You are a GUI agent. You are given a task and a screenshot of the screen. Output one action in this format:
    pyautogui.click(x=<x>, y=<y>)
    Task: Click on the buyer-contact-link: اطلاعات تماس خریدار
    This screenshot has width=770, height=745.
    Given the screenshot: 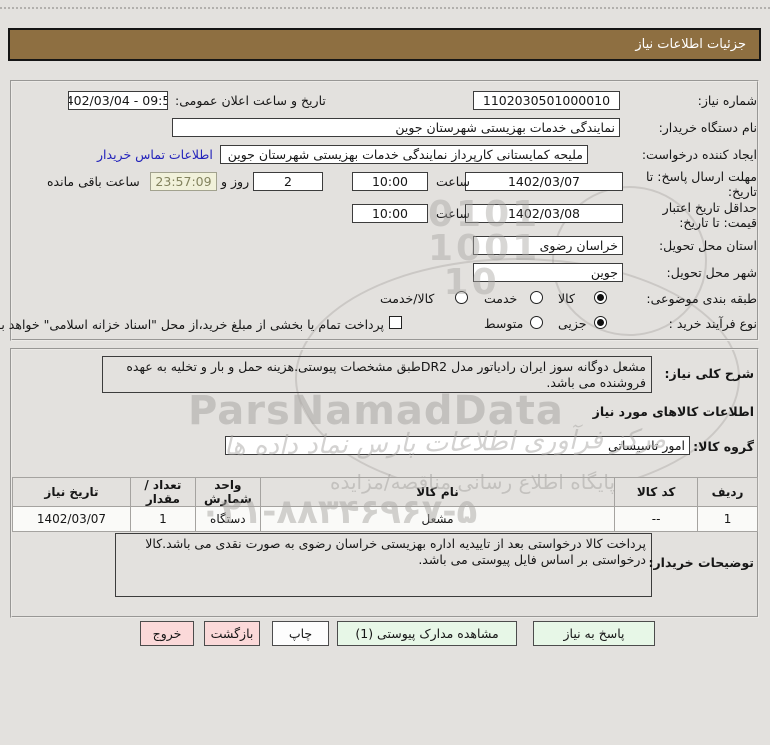 What is the action you would take?
    pyautogui.click(x=155, y=154)
    